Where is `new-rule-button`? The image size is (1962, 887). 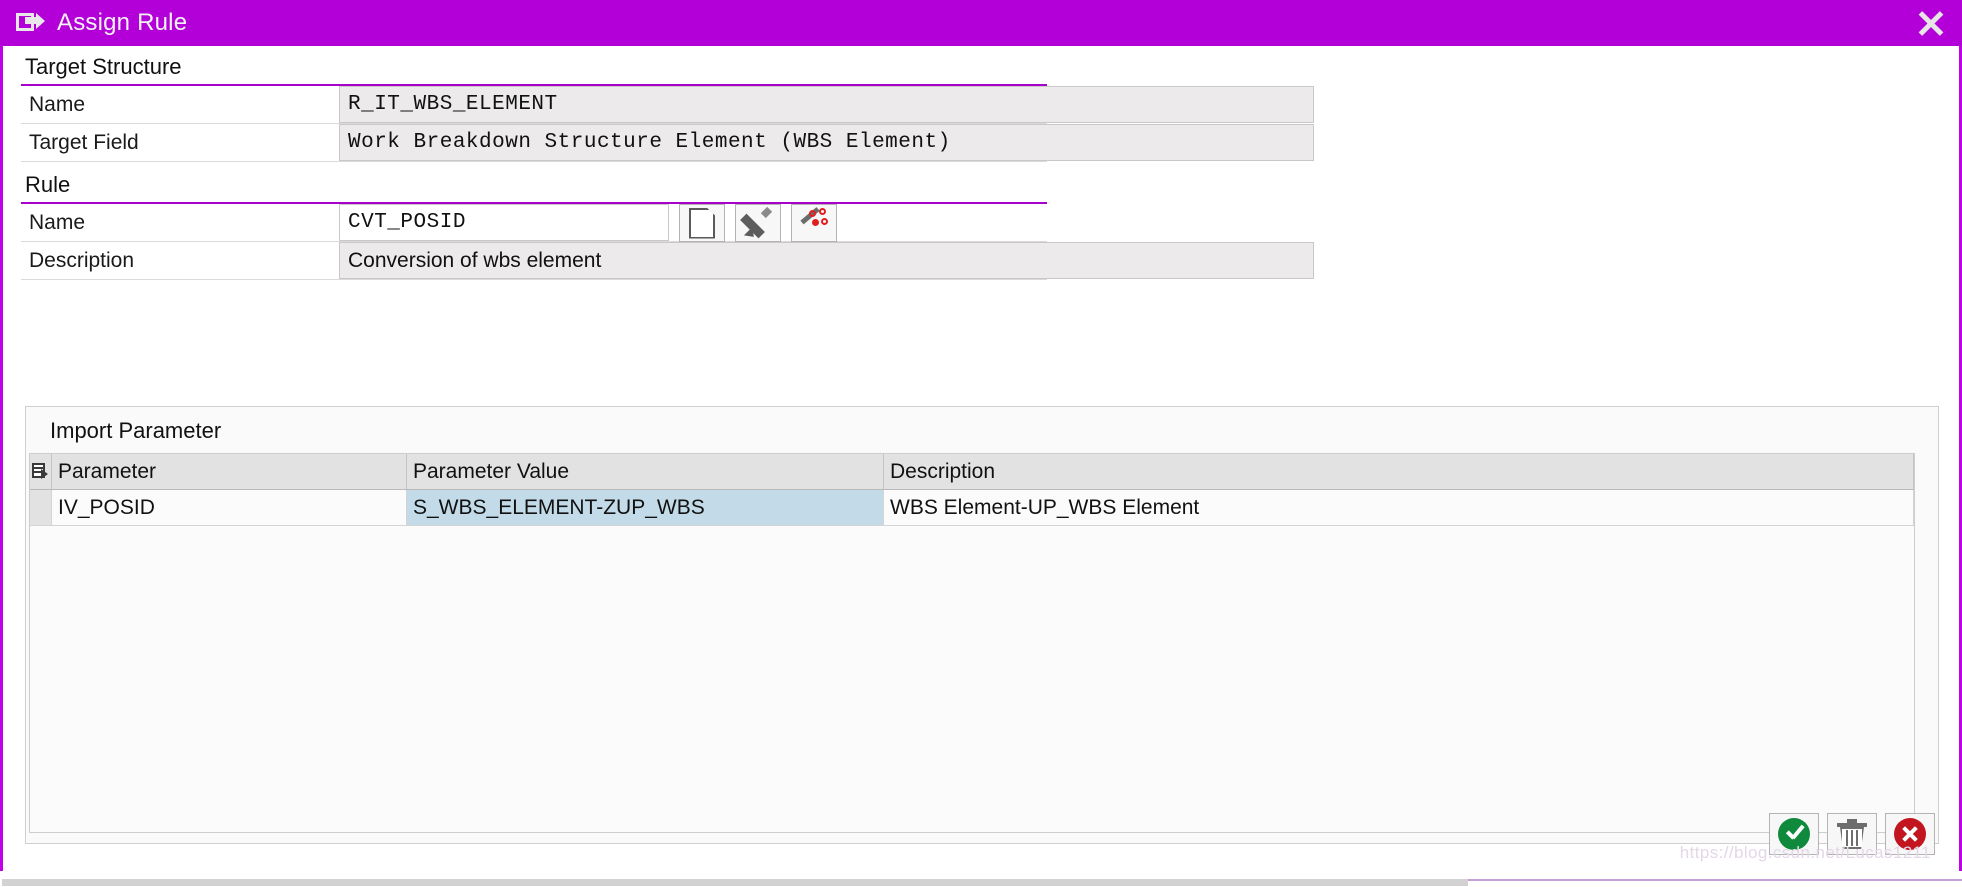 new-rule-button is located at coordinates (702, 223).